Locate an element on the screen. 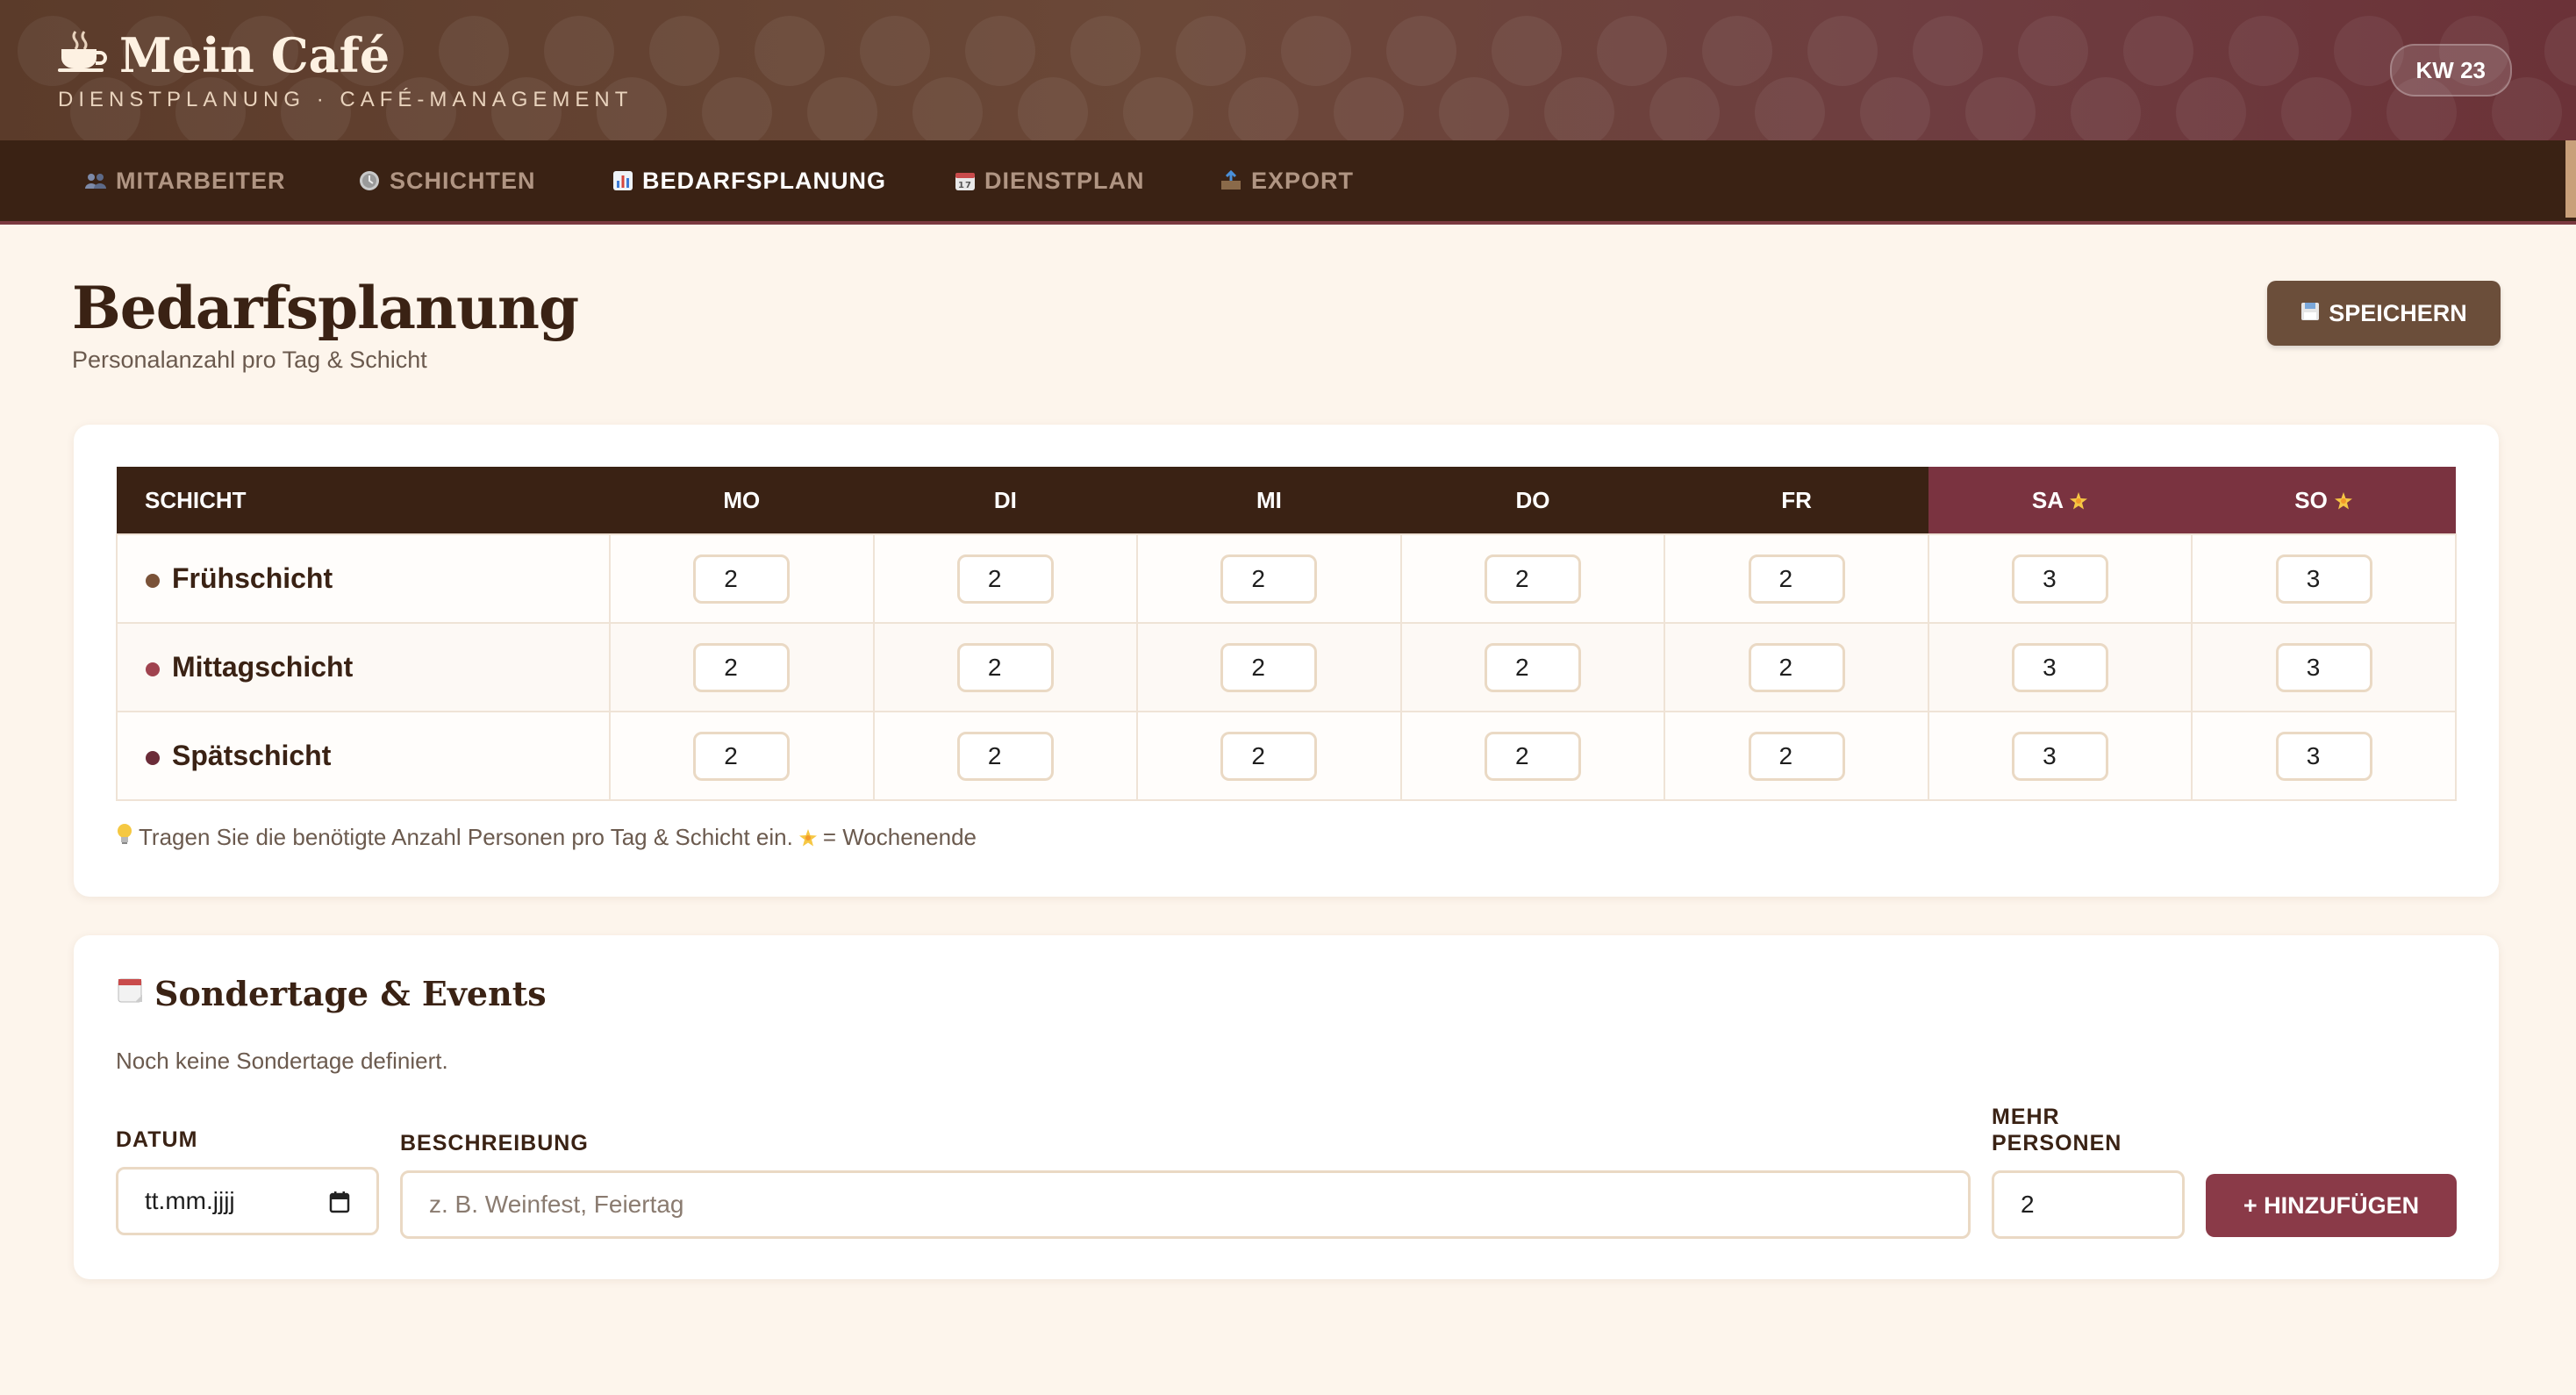 The image size is (2576, 1395). table-header-row: SCHICHT MO DI MI DO FR SA SO is located at coordinates (1286, 501).